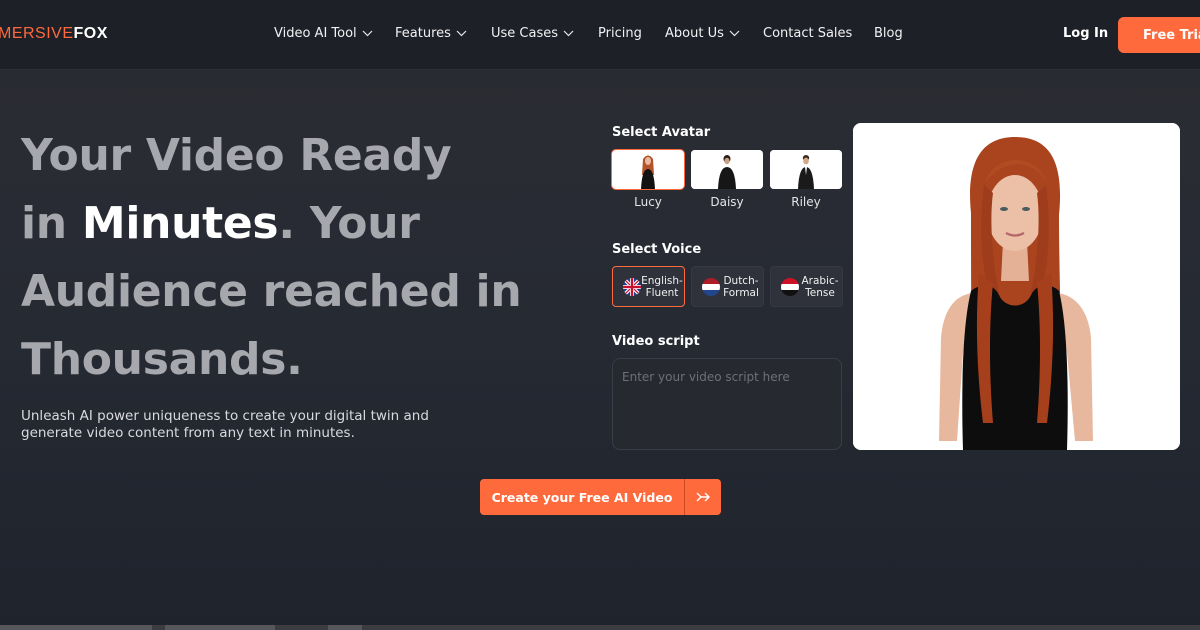 The image size is (1200, 630). I want to click on avatar-preview-image, so click(1016, 286).